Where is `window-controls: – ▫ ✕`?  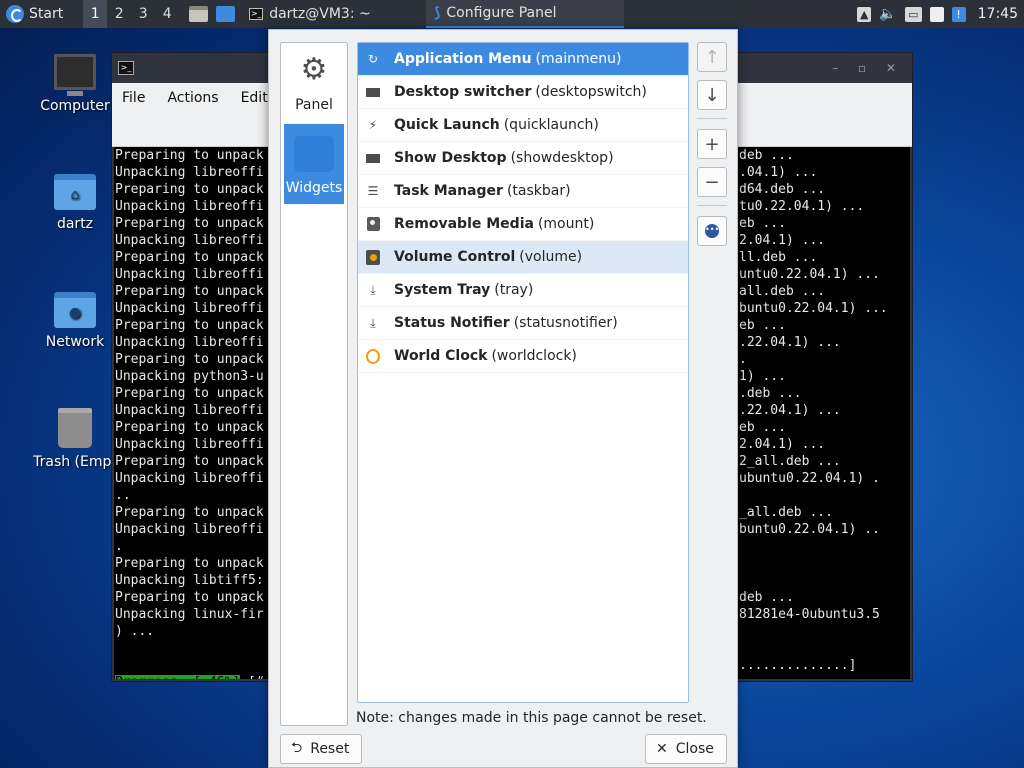
window-controls: – ▫ ✕ is located at coordinates (868, 68).